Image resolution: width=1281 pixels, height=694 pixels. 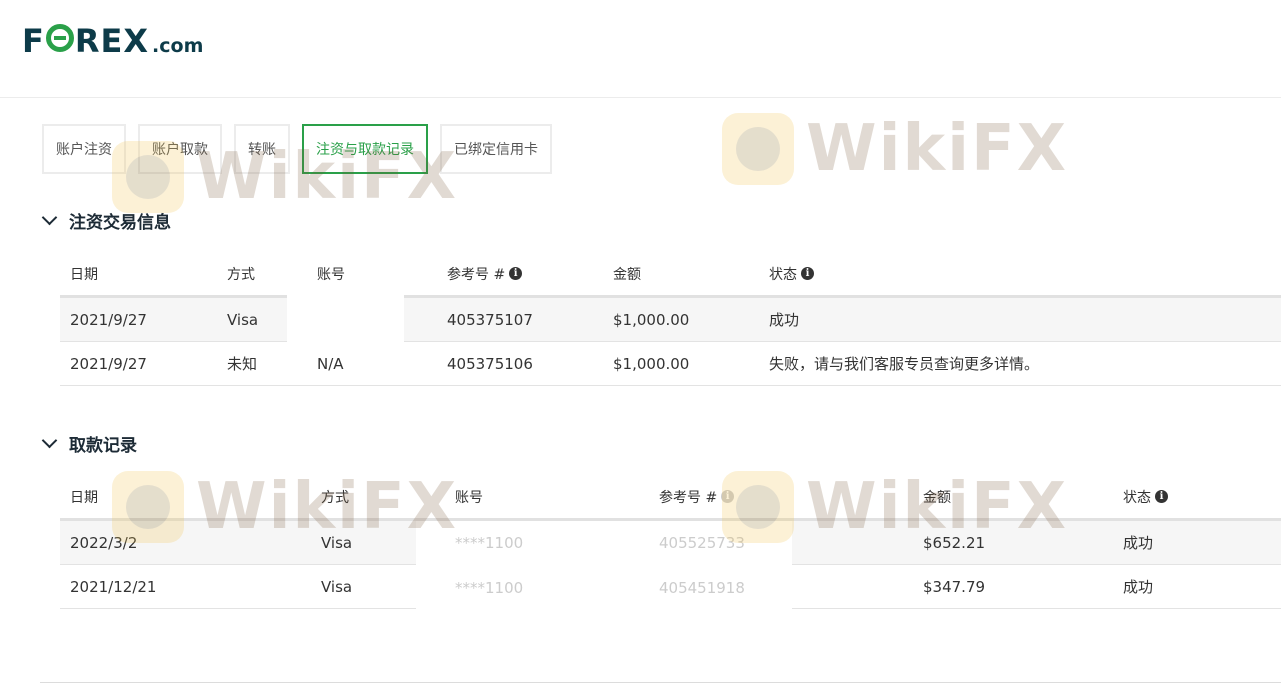 What do you see at coordinates (345, 318) in the screenshot?
I see `redacted-account` at bounding box center [345, 318].